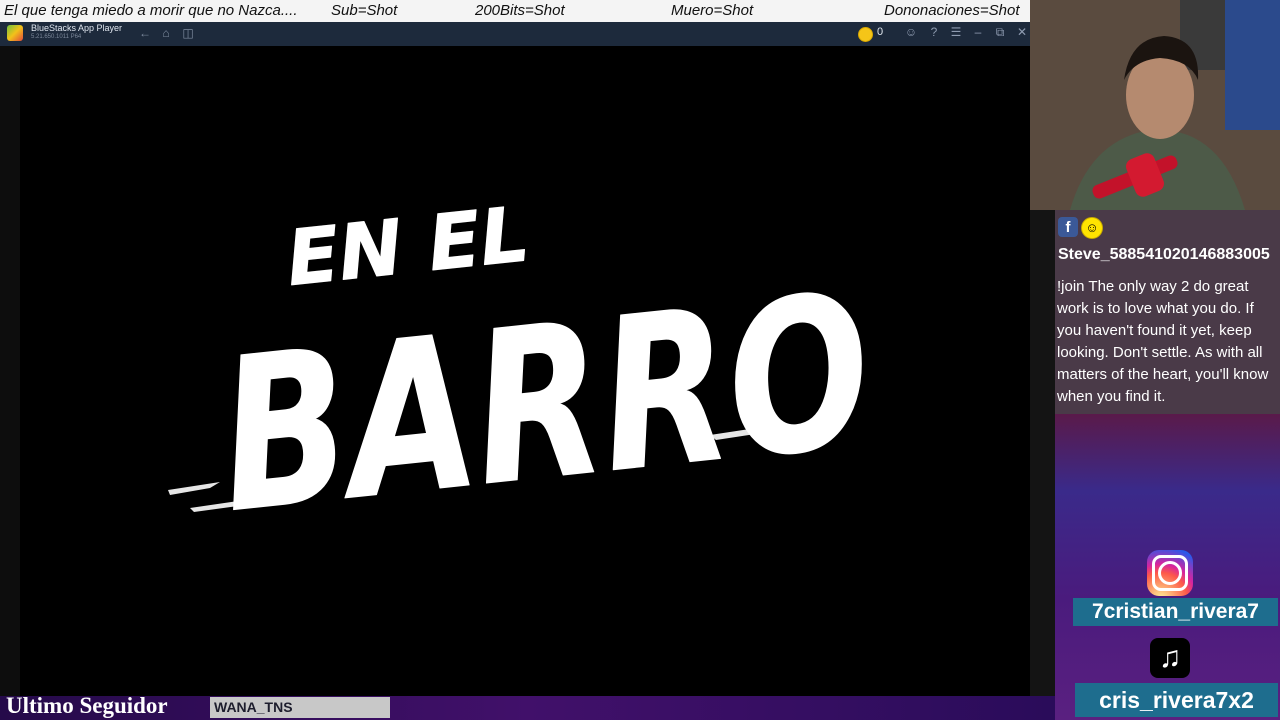  What do you see at coordinates (364, 10) in the screenshot?
I see `ticker-item: Sub=Shot` at bounding box center [364, 10].